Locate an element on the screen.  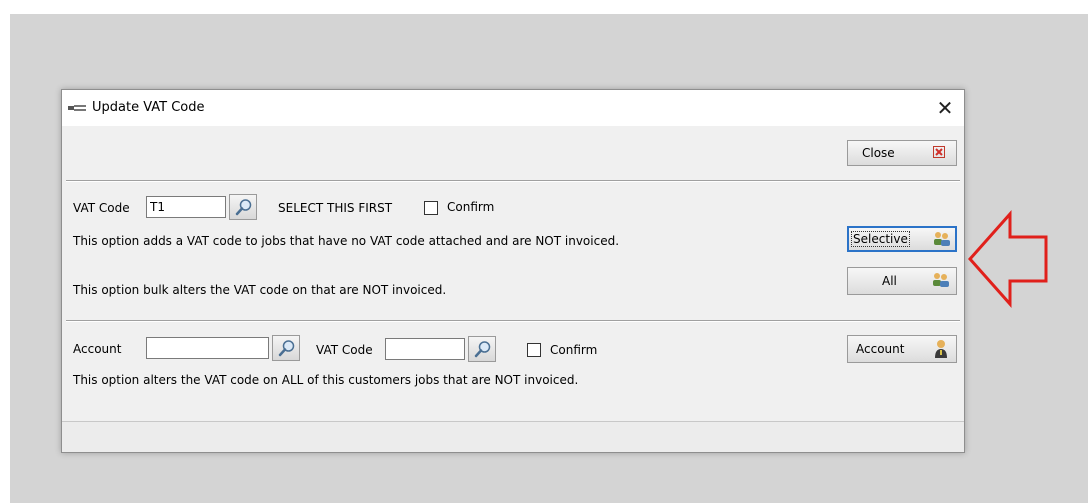
close-button-label: Close is located at coordinates (878, 153).